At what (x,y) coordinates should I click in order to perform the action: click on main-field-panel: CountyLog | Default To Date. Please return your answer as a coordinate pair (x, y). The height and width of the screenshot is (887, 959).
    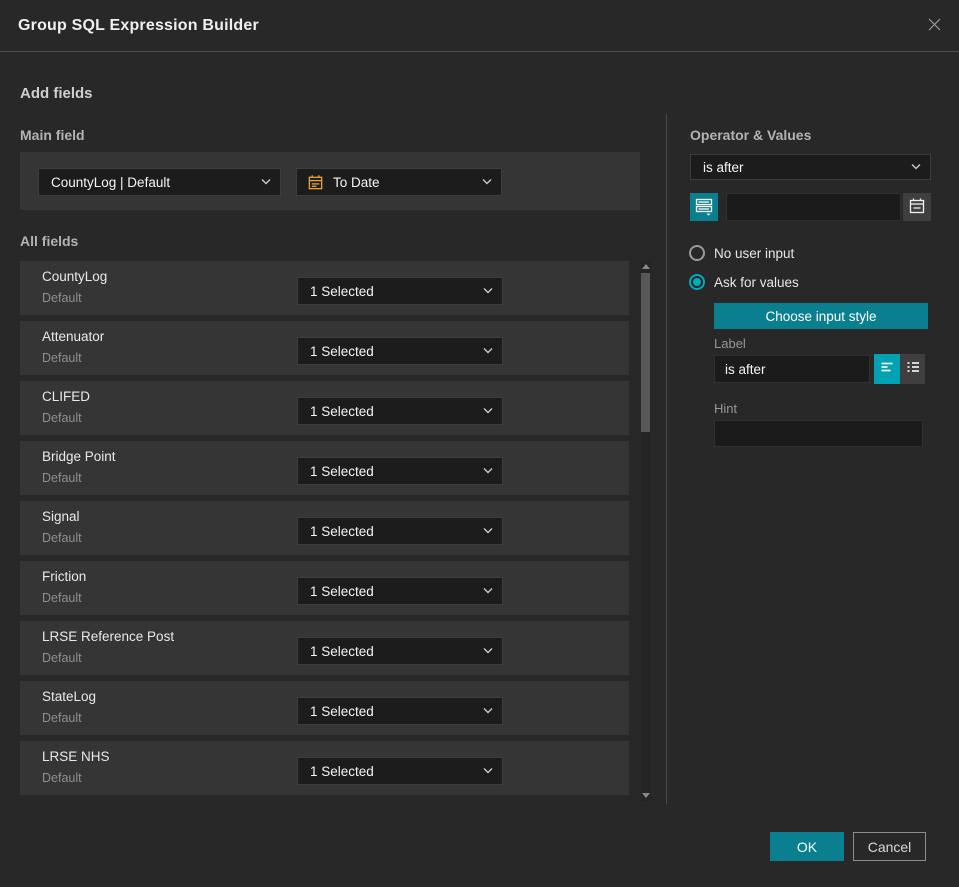
    Looking at the image, I should click on (330, 181).